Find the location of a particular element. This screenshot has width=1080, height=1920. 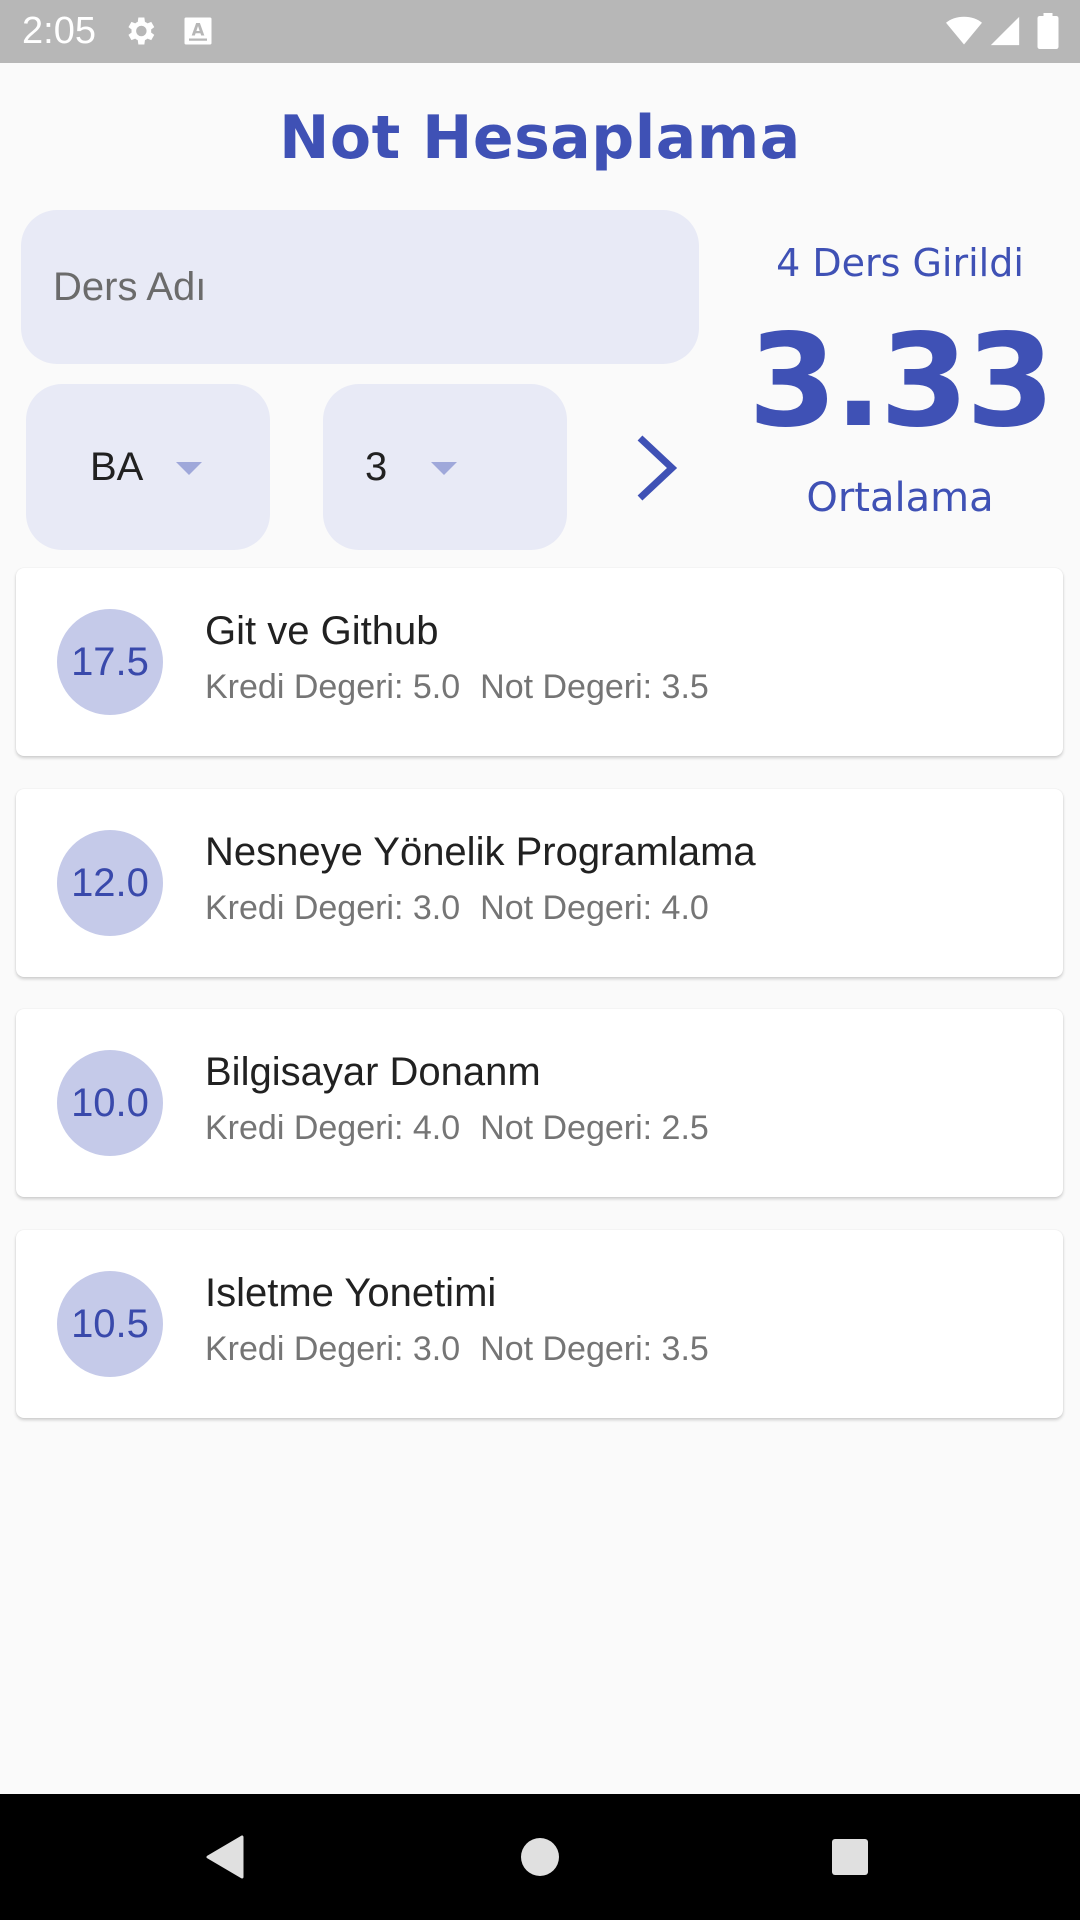

home-icon is located at coordinates (540, 1857).